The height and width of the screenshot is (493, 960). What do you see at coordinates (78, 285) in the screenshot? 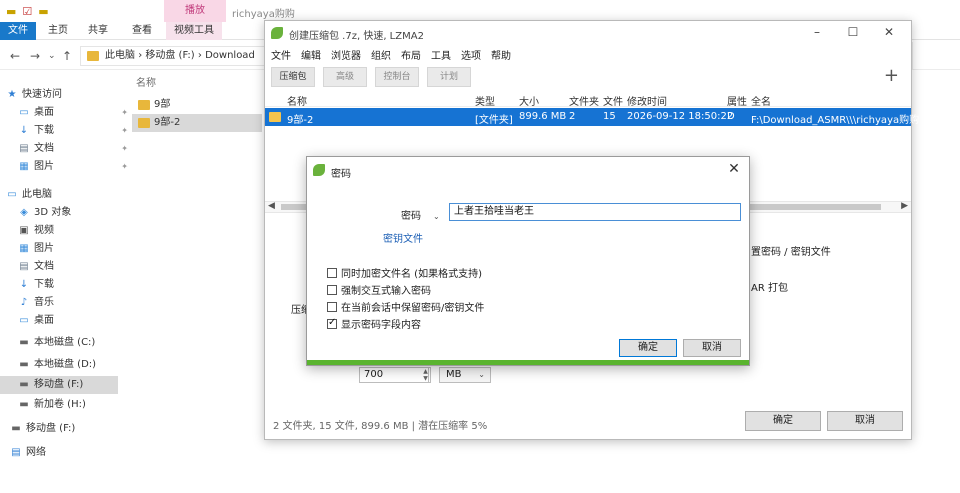
I see `nav-item-downloads: ↓ 下载` at bounding box center [78, 285].